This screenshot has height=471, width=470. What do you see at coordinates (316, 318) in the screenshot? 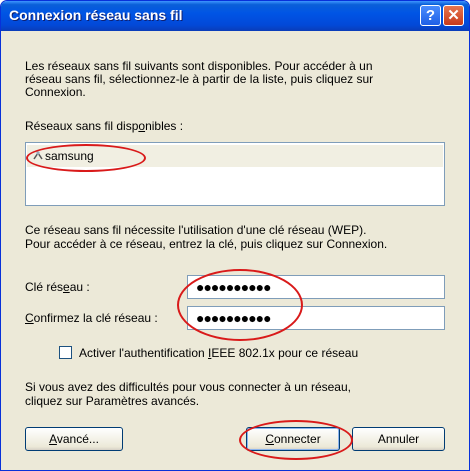
I see `confirm-key-input: ●●●●●●●●●●` at bounding box center [316, 318].